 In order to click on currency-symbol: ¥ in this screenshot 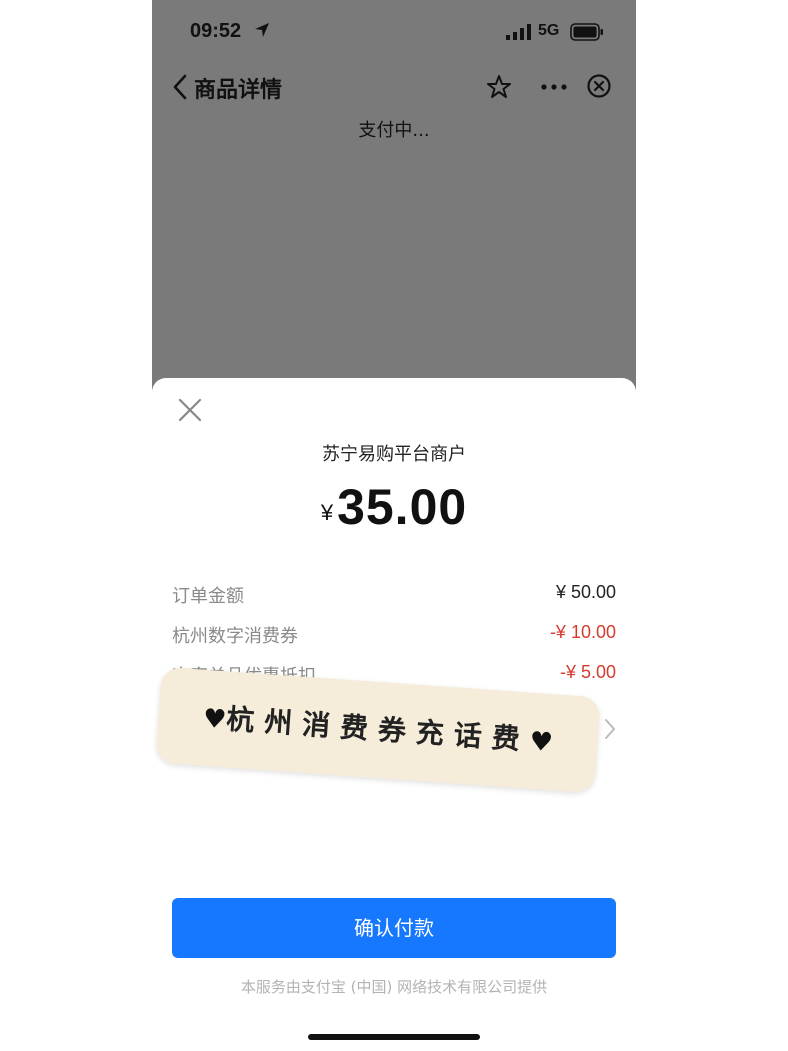, I will do `click(327, 512)`.